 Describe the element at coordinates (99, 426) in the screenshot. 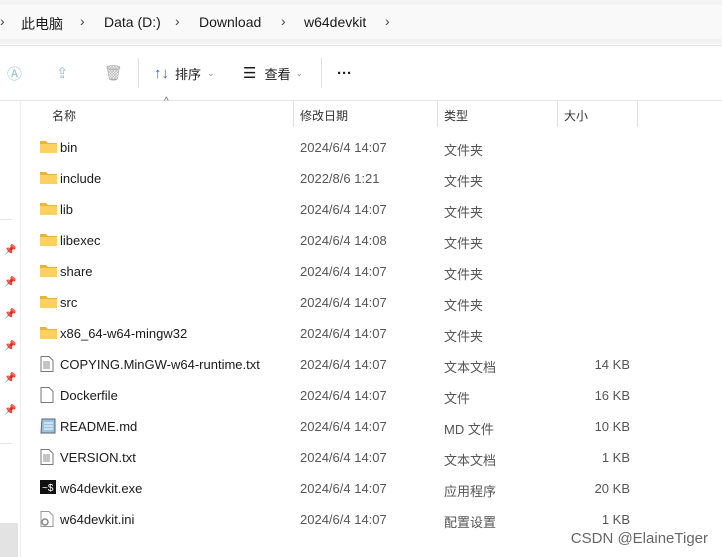

I see `file-name: README.md` at that location.